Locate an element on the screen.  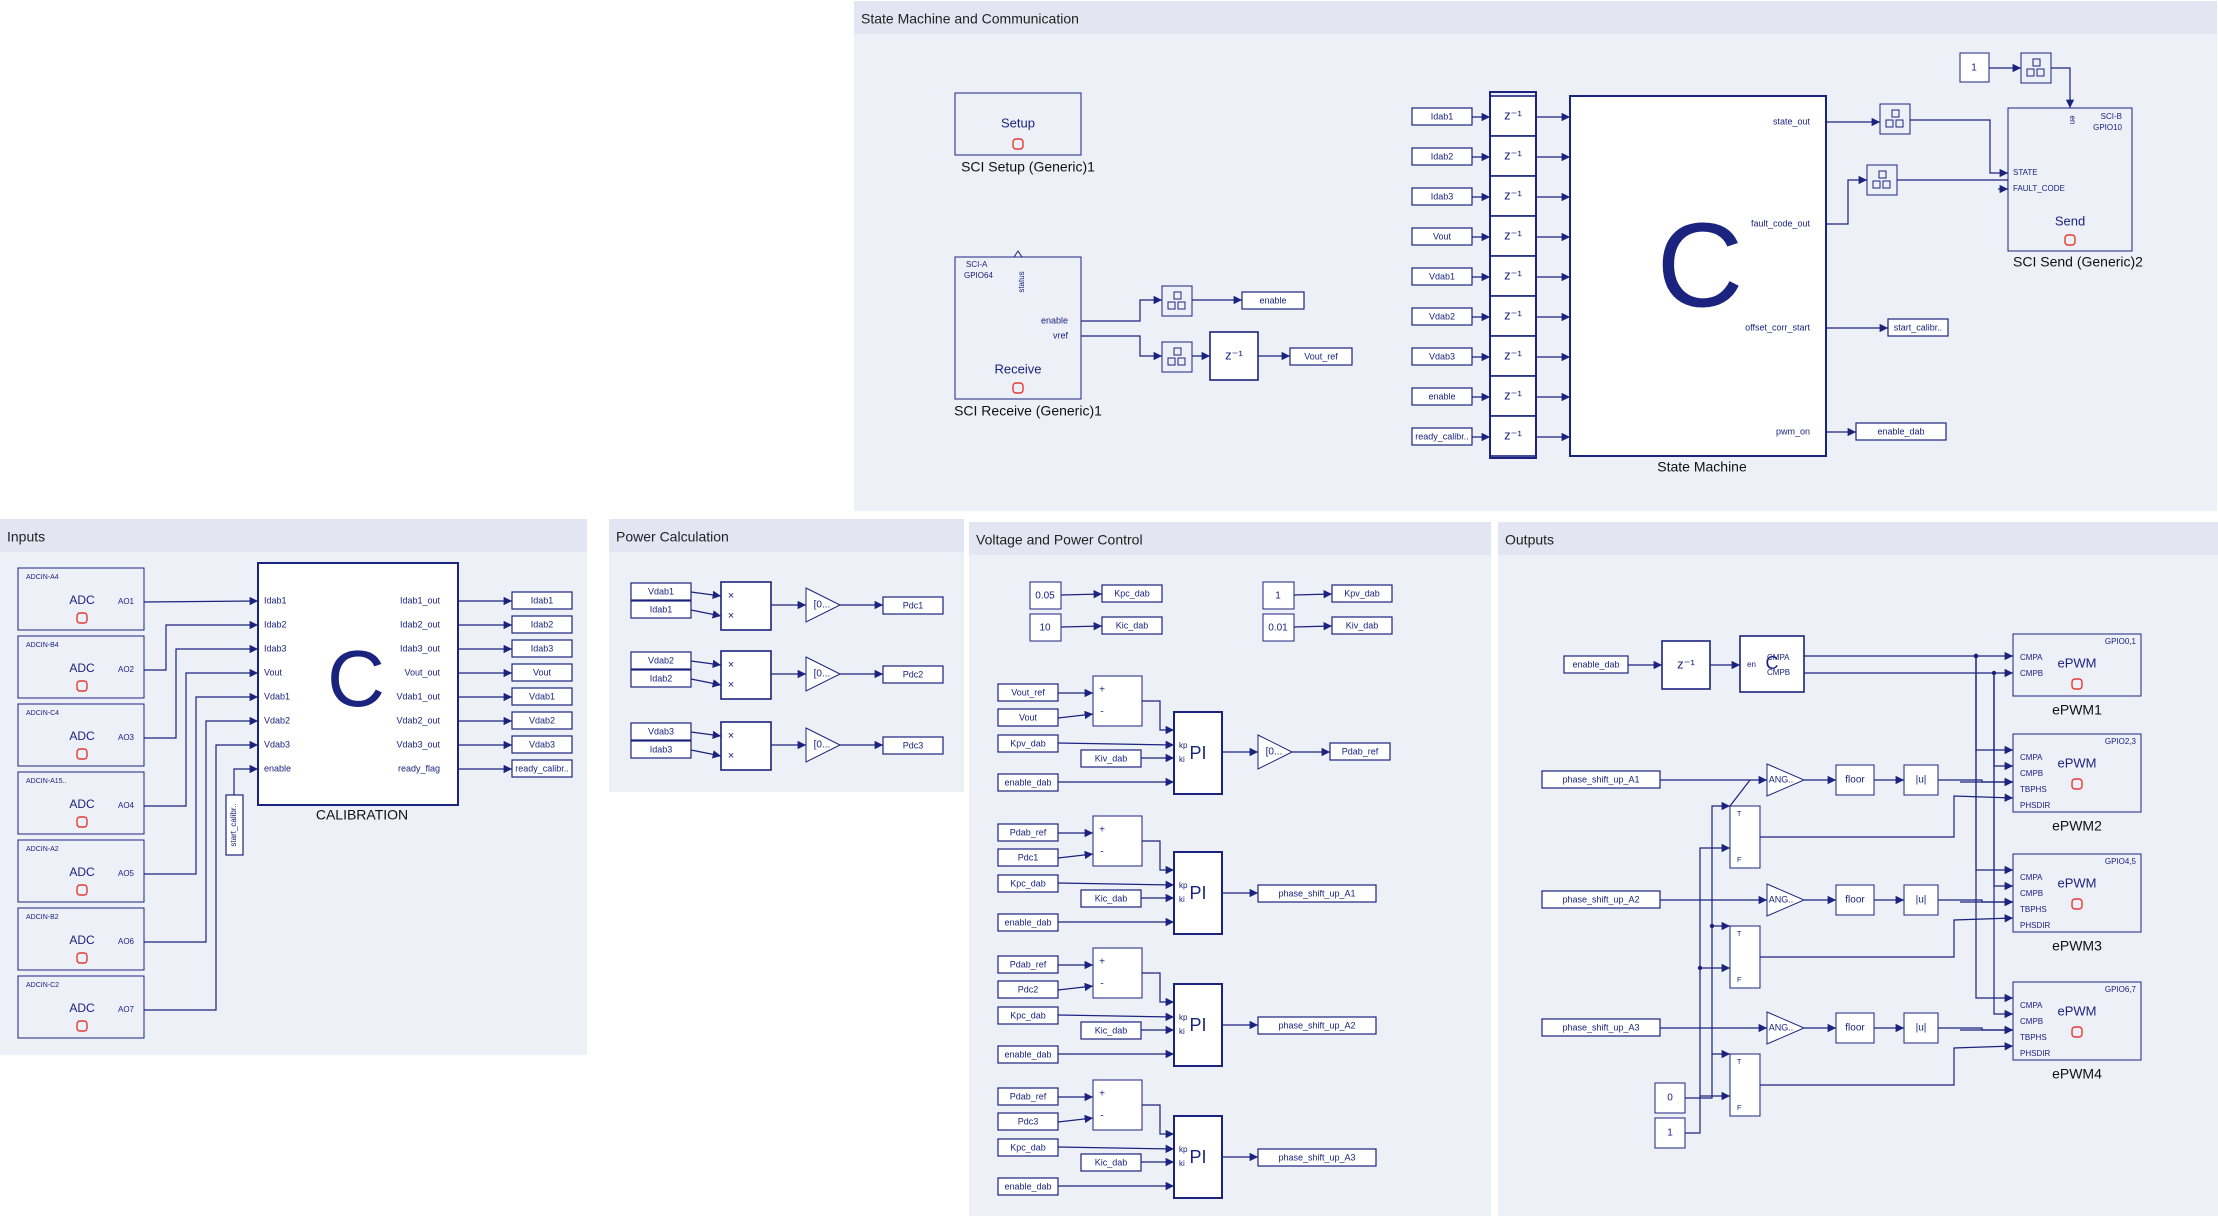
port-label: CMPA is located at coordinates (2031, 757).